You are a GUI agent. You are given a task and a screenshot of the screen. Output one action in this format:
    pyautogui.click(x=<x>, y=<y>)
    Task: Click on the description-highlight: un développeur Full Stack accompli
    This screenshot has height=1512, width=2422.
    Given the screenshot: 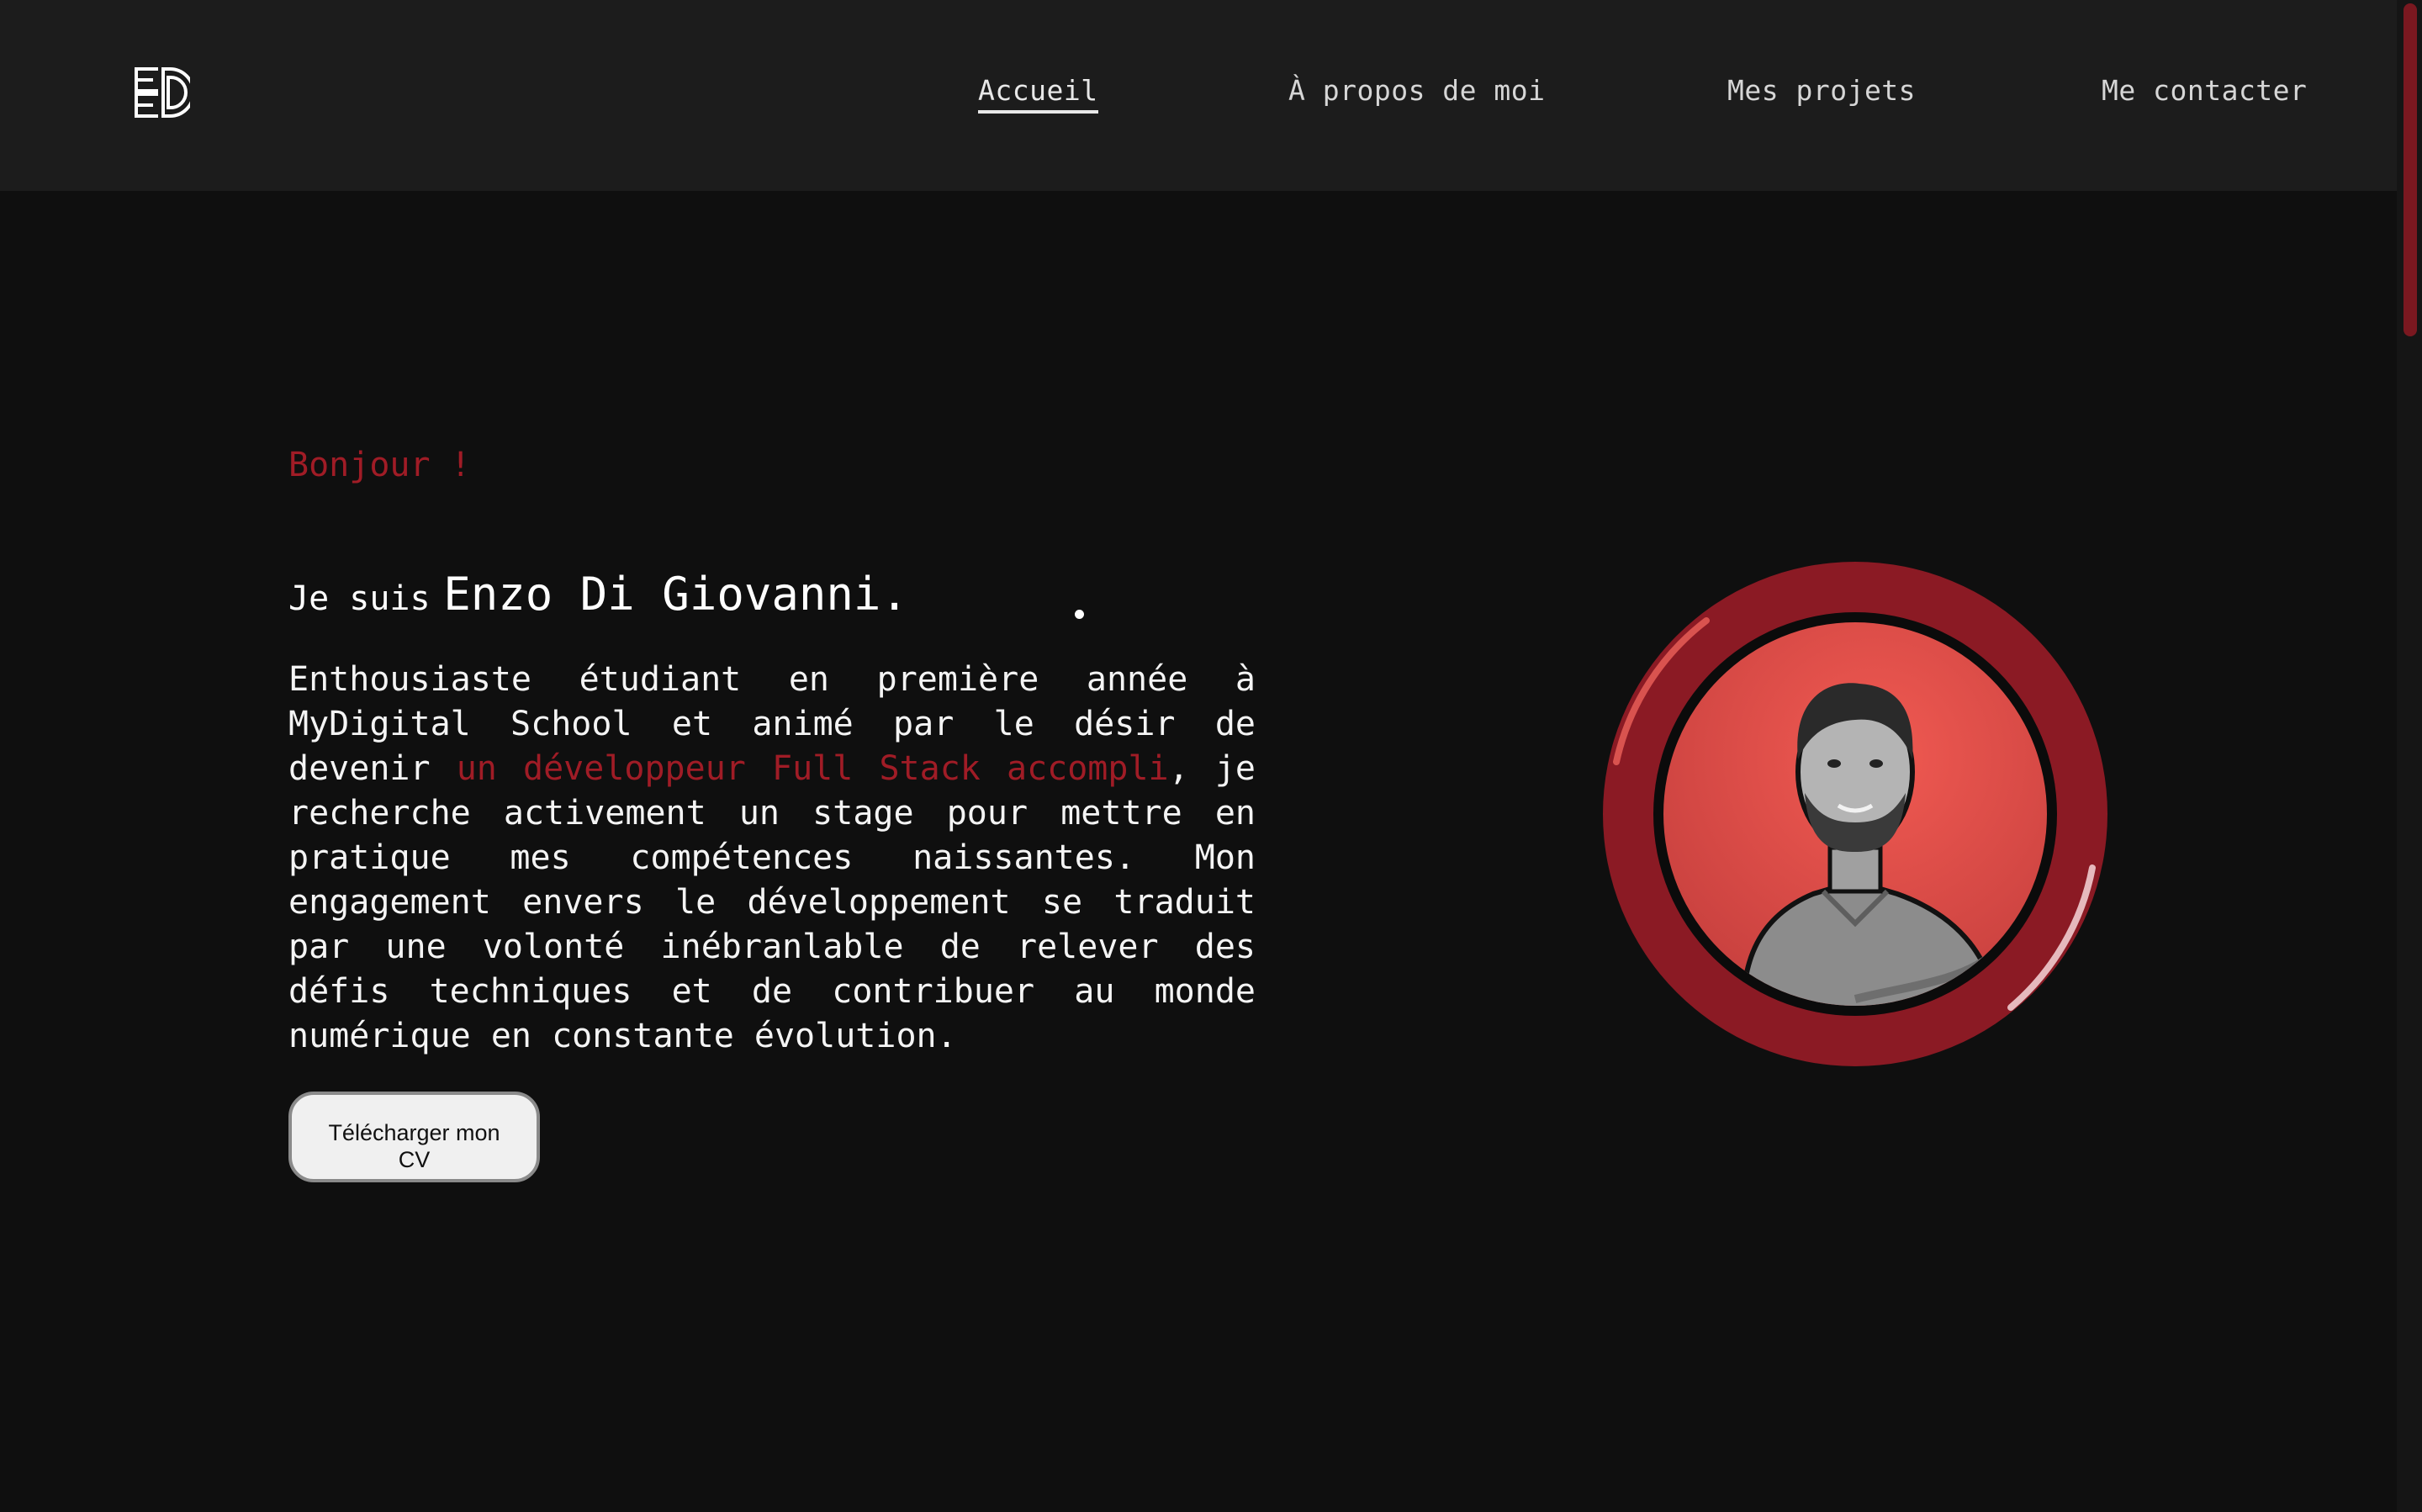 What is the action you would take?
    pyautogui.click(x=812, y=768)
    